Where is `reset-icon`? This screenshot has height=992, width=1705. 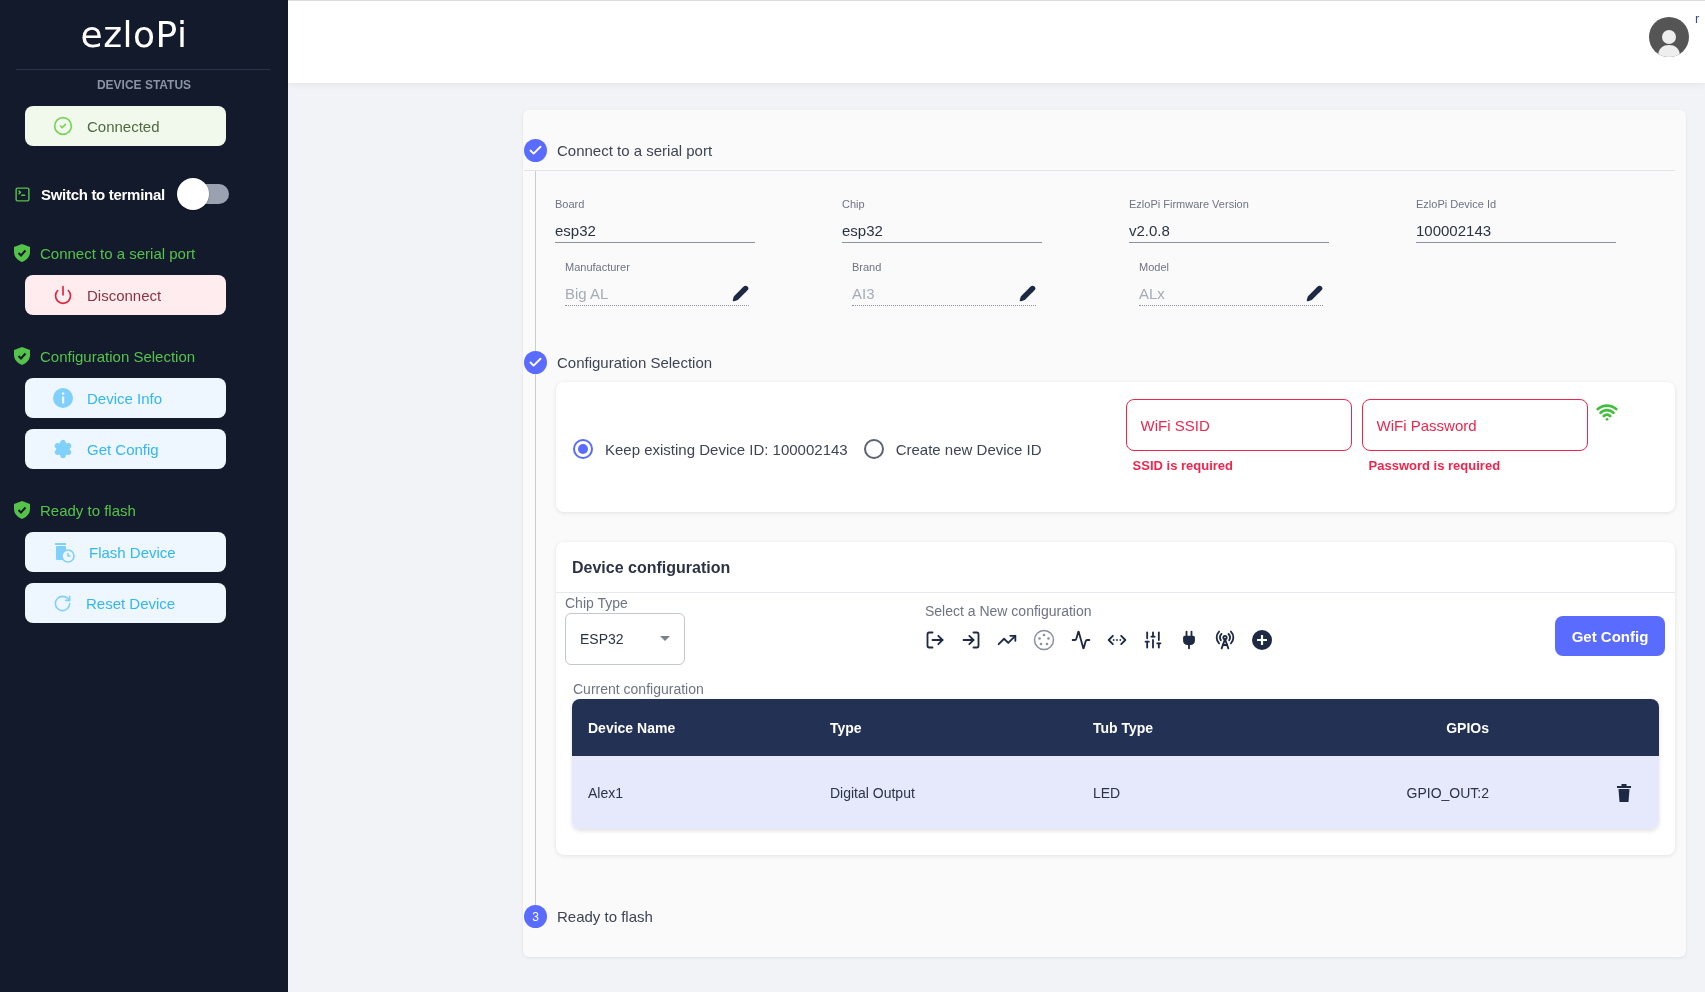 reset-icon is located at coordinates (62, 603).